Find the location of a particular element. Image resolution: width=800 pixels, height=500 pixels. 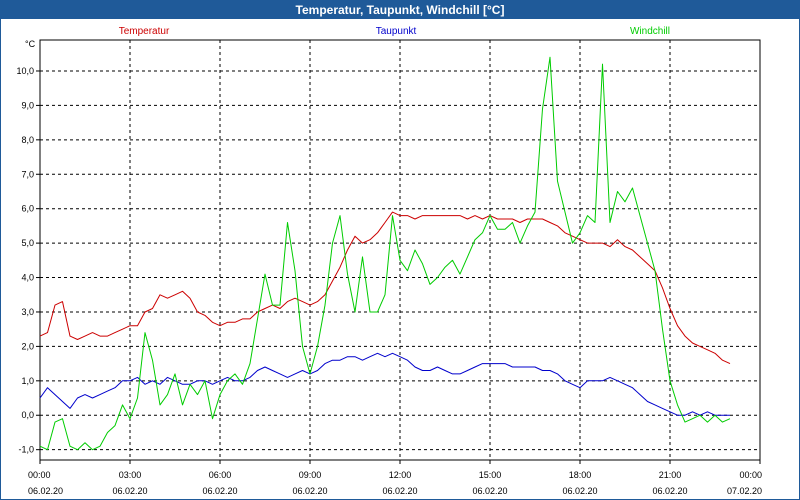

x-tick-date: 07.02.20 is located at coordinates (744, 491).